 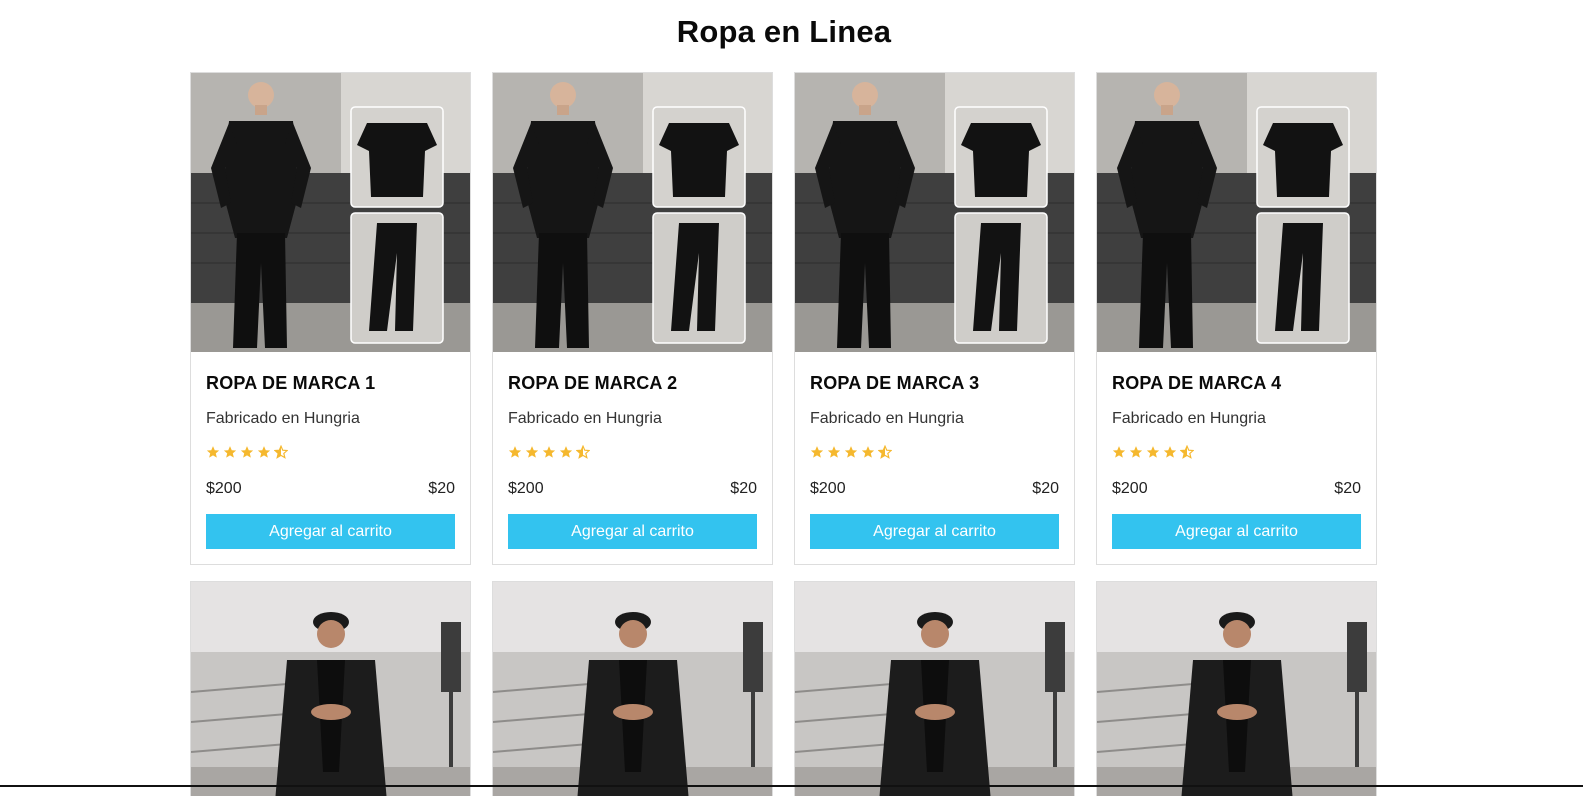 What do you see at coordinates (291, 383) in the screenshot?
I see `product-name: ROPA DE MARCA 1` at bounding box center [291, 383].